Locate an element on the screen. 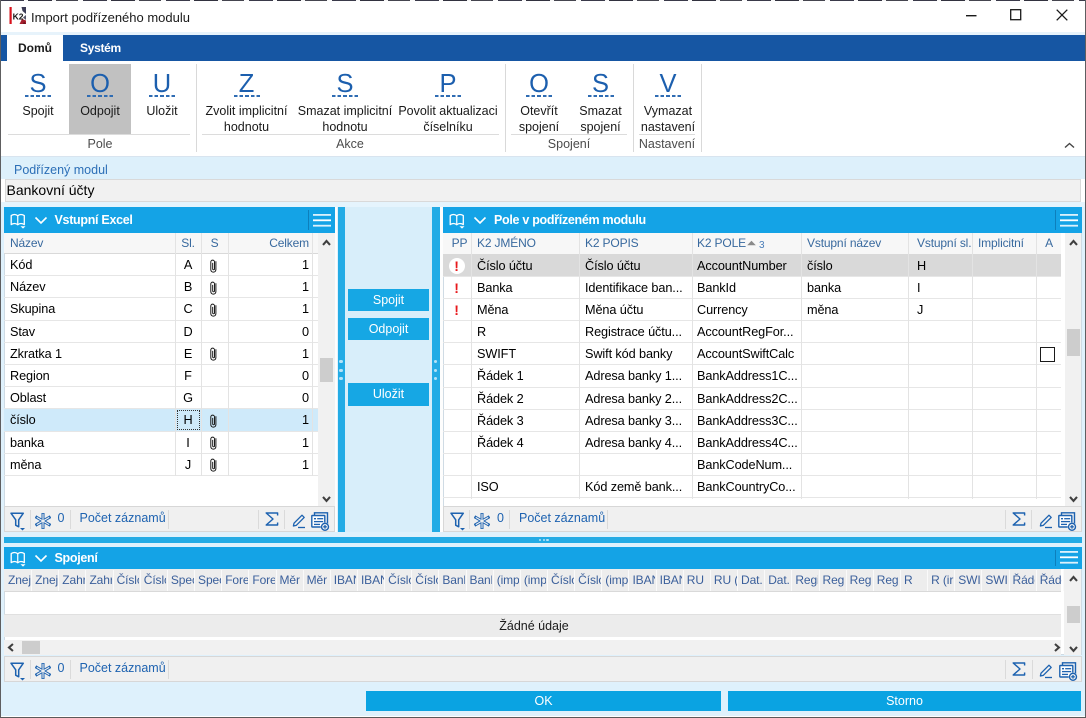 The image size is (1086, 718). svg-text: K2 is located at coordinates (18, 16).